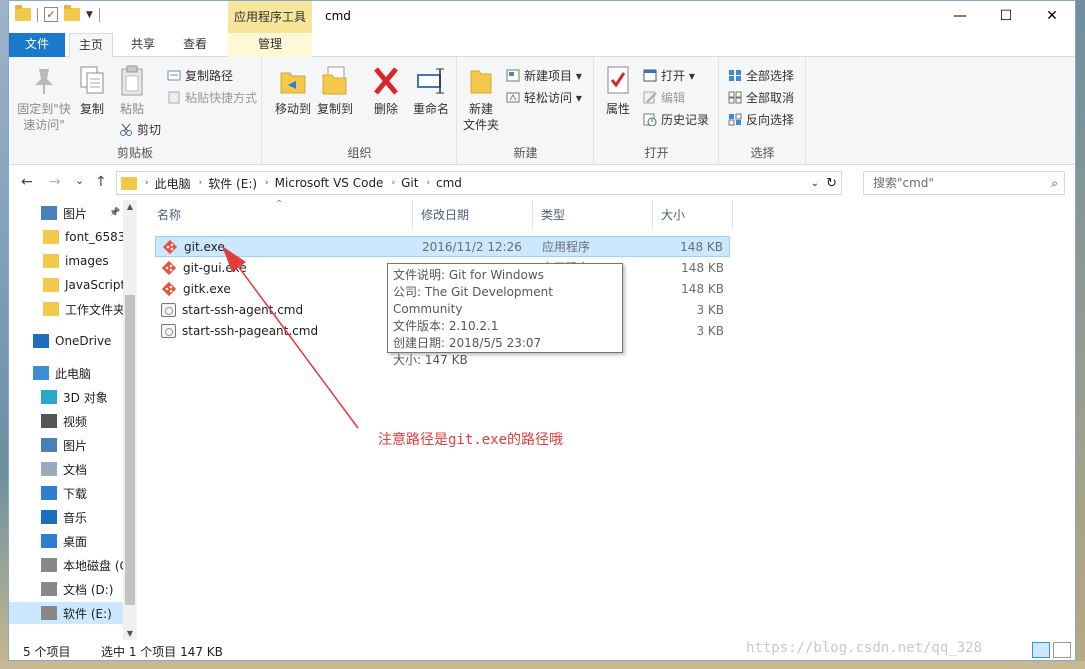  What do you see at coordinates (290, 337) in the screenshot?
I see `annotation-arrow` at bounding box center [290, 337].